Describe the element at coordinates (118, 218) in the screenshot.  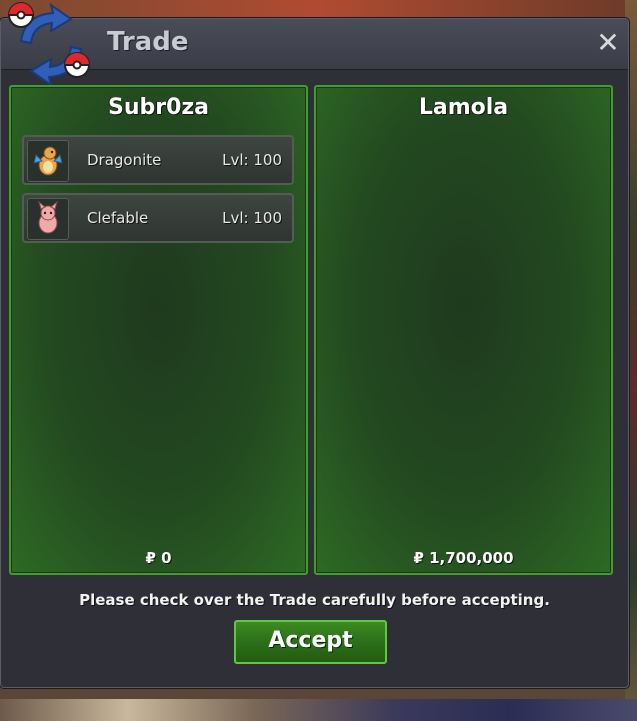
I see `pokemon-name: Clefable` at that location.